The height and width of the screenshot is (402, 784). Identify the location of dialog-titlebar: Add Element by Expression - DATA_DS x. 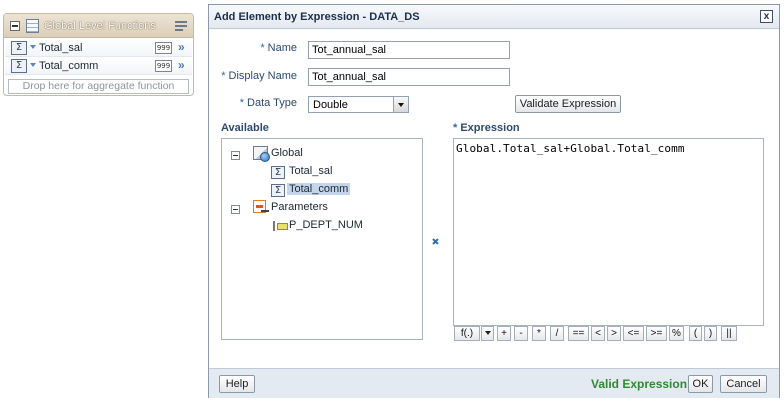
(494, 17).